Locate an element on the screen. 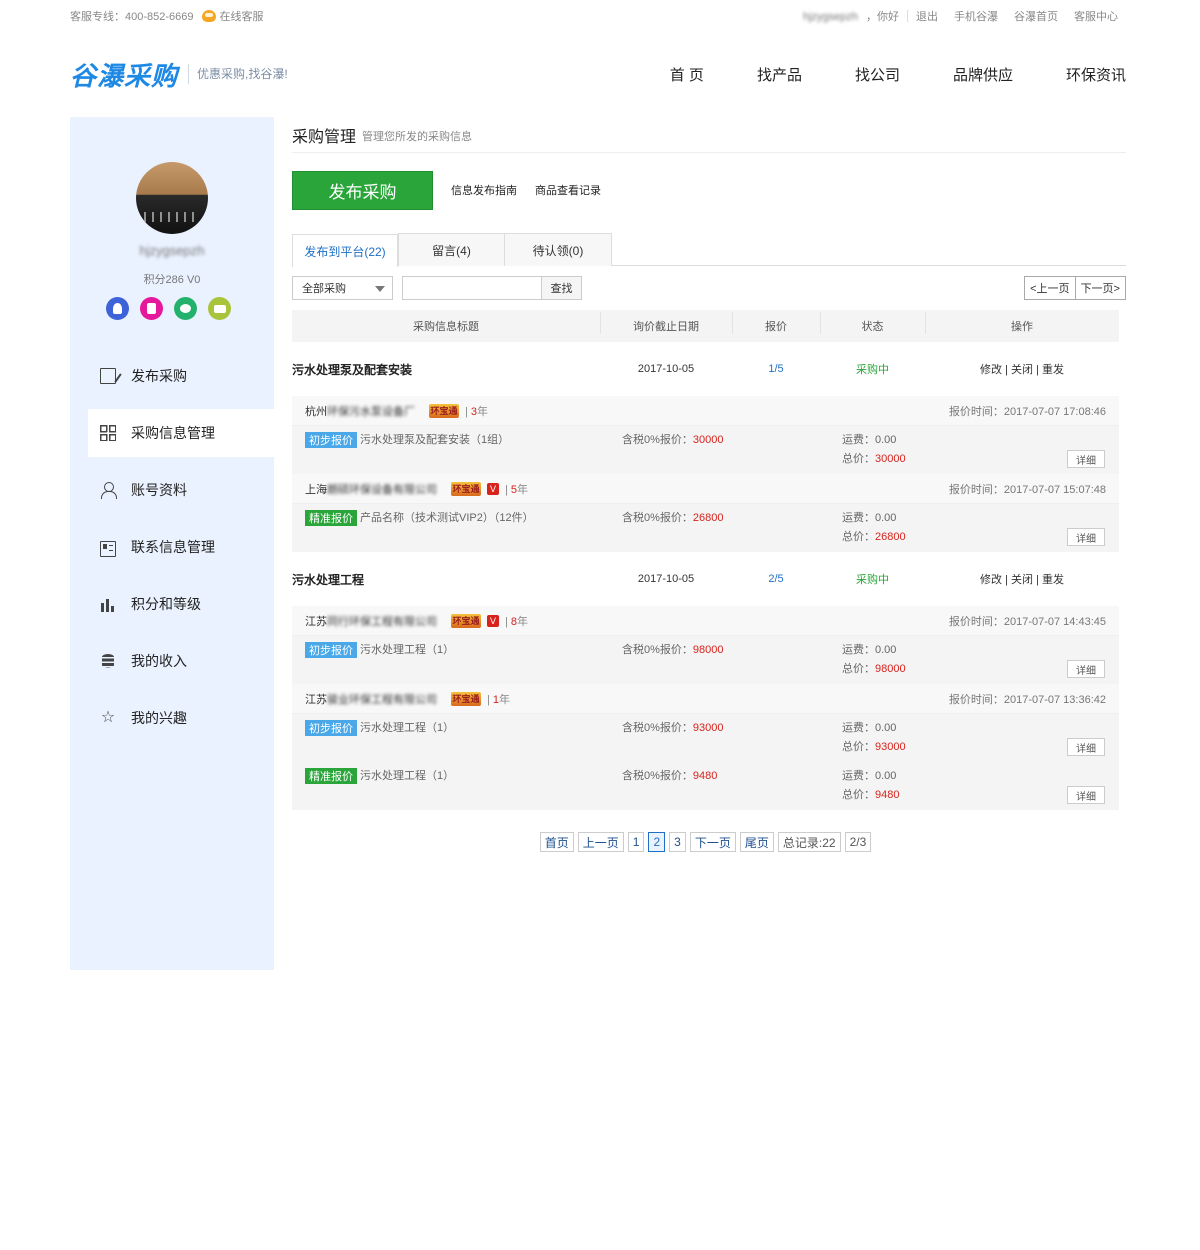  publish-purchase-button: 发布采购 is located at coordinates (362, 190).